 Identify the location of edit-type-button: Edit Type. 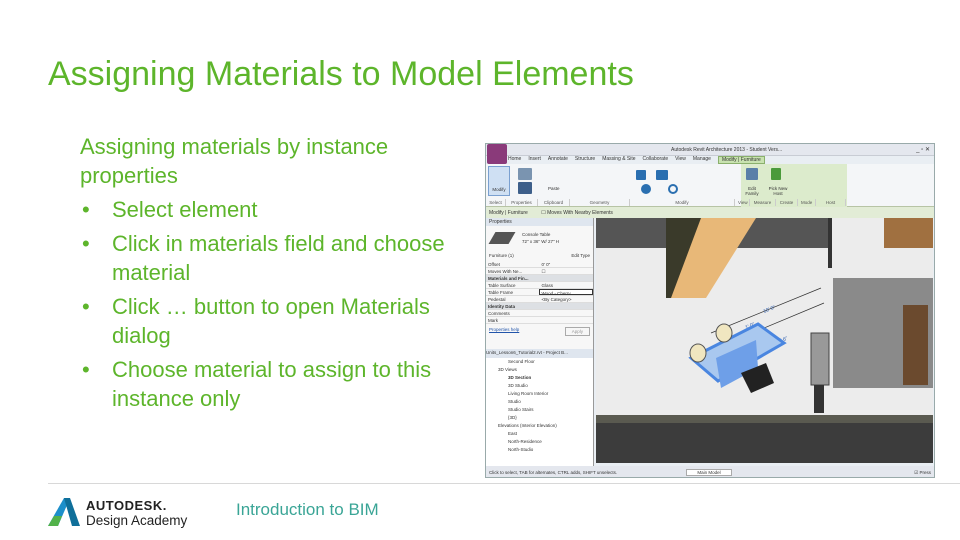
(580, 256).